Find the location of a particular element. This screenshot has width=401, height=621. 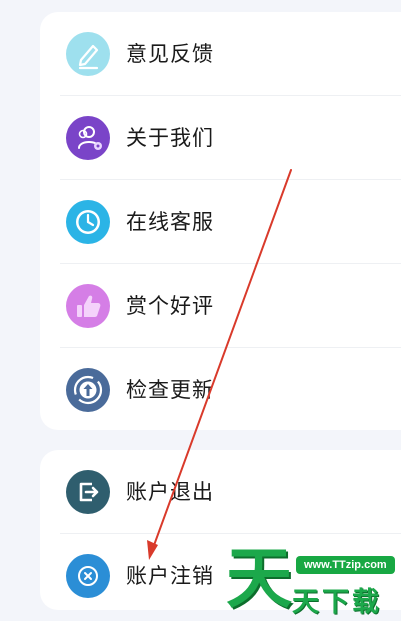

menu-item-label: 关于我们 is located at coordinates (170, 138).